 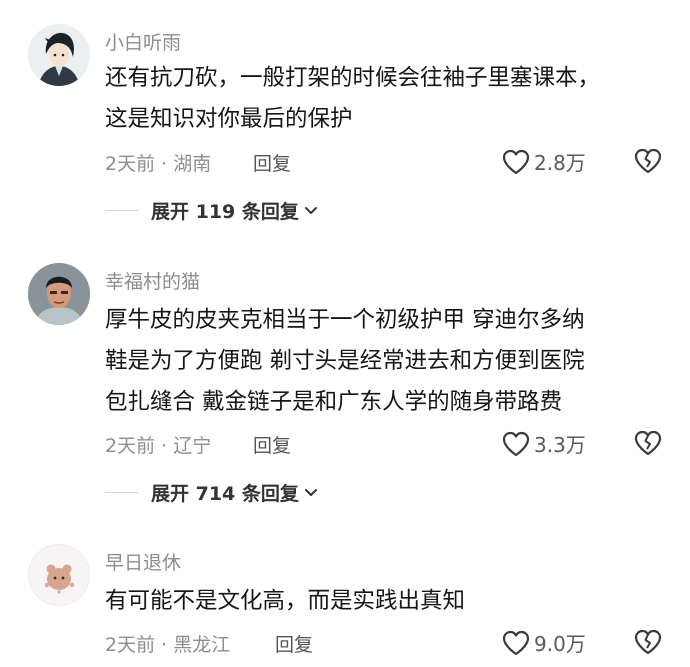 I want to click on comment-meta: 2天前 · 黑龙江, so click(x=167, y=643).